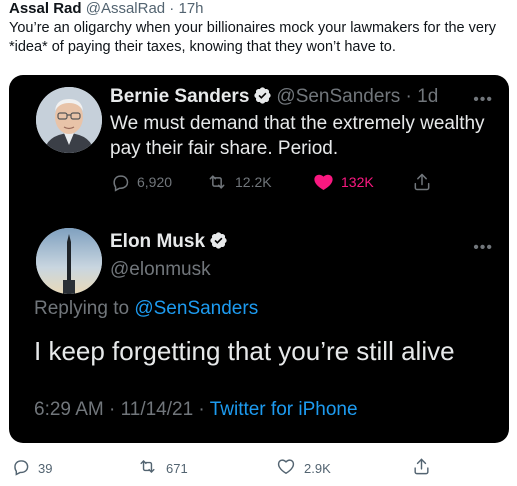 The image size is (517, 486). What do you see at coordinates (317, 468) in the screenshot?
I see `outer-like-count: 2.9K` at bounding box center [317, 468].